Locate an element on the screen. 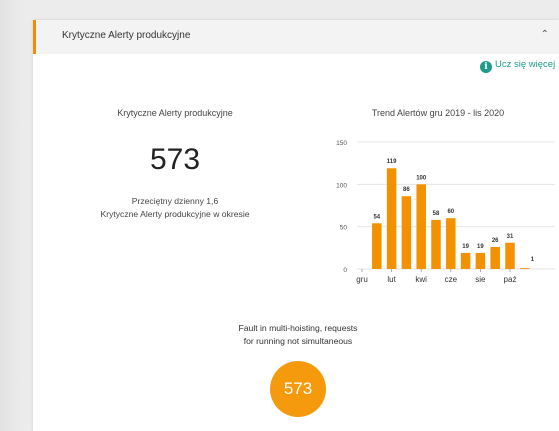 This screenshot has width=559, height=431. x-tick-label: lut is located at coordinates (391, 279).